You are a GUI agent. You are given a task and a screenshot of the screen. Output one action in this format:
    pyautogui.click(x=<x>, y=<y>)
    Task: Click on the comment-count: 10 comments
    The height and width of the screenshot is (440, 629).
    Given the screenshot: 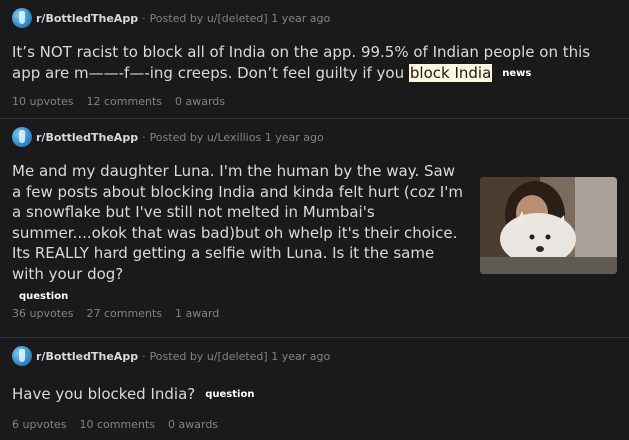 What is the action you would take?
    pyautogui.click(x=118, y=424)
    